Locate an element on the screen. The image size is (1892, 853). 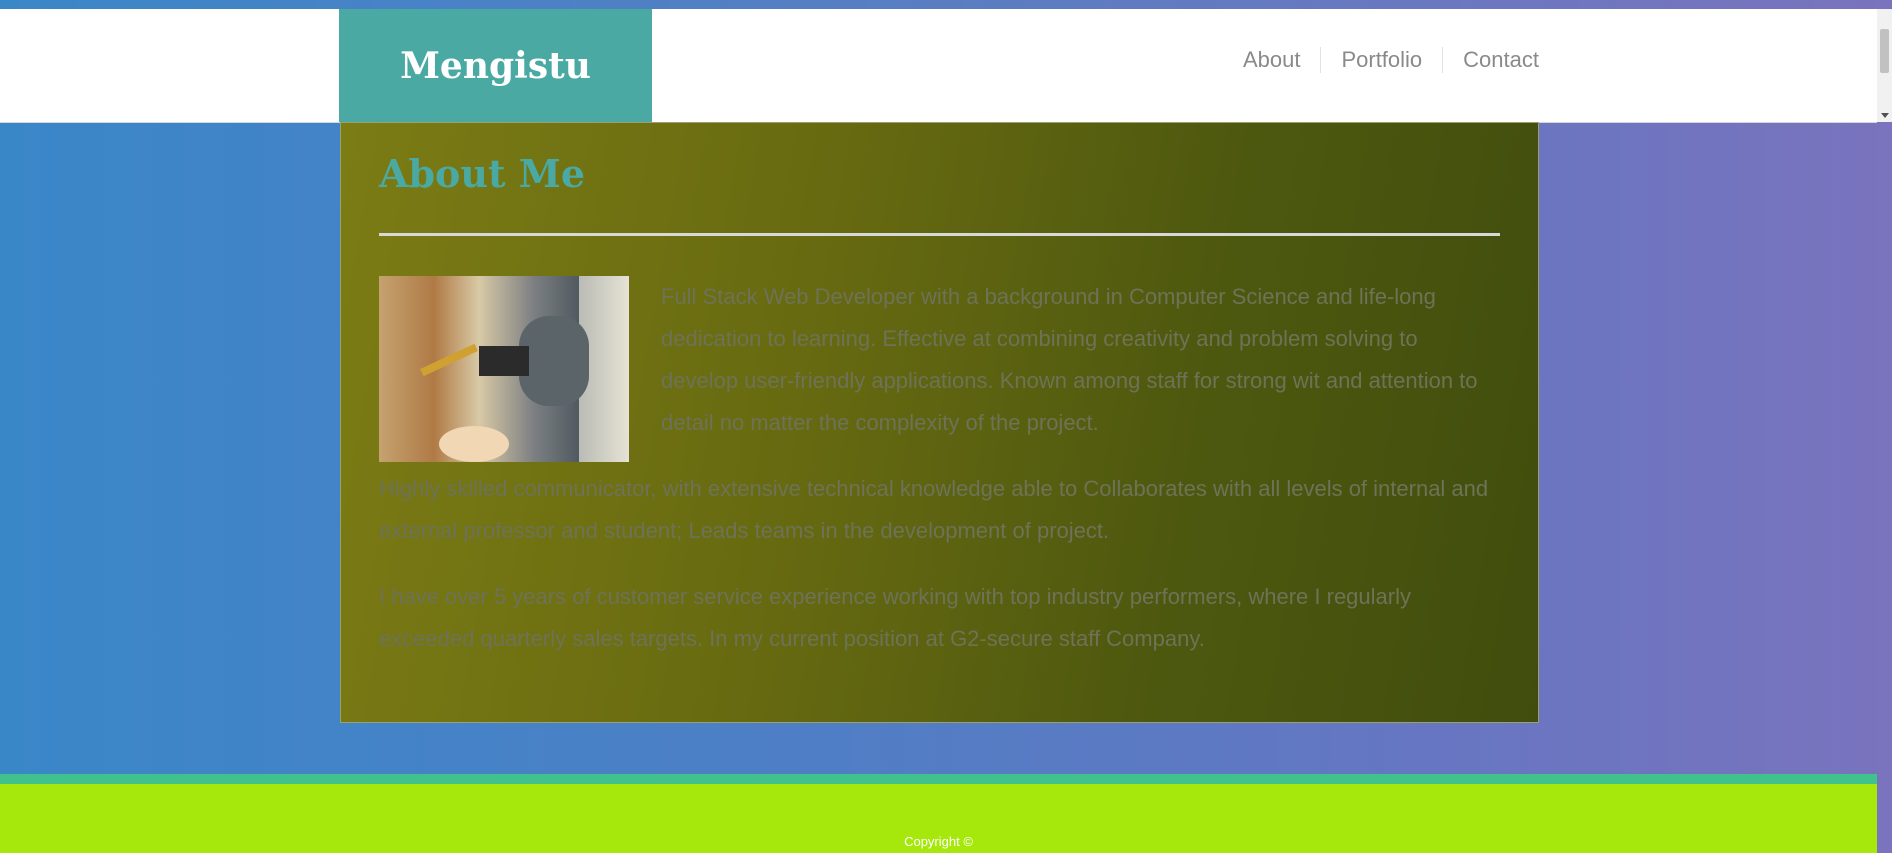
site-footer: Copyright © is located at coordinates (938, 818).